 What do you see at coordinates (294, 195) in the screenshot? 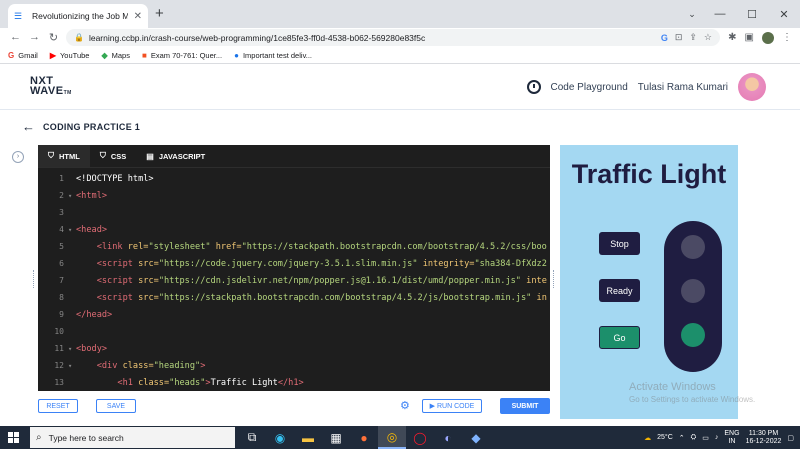
I see `code-line: 2 ▾ <html>` at bounding box center [294, 195].